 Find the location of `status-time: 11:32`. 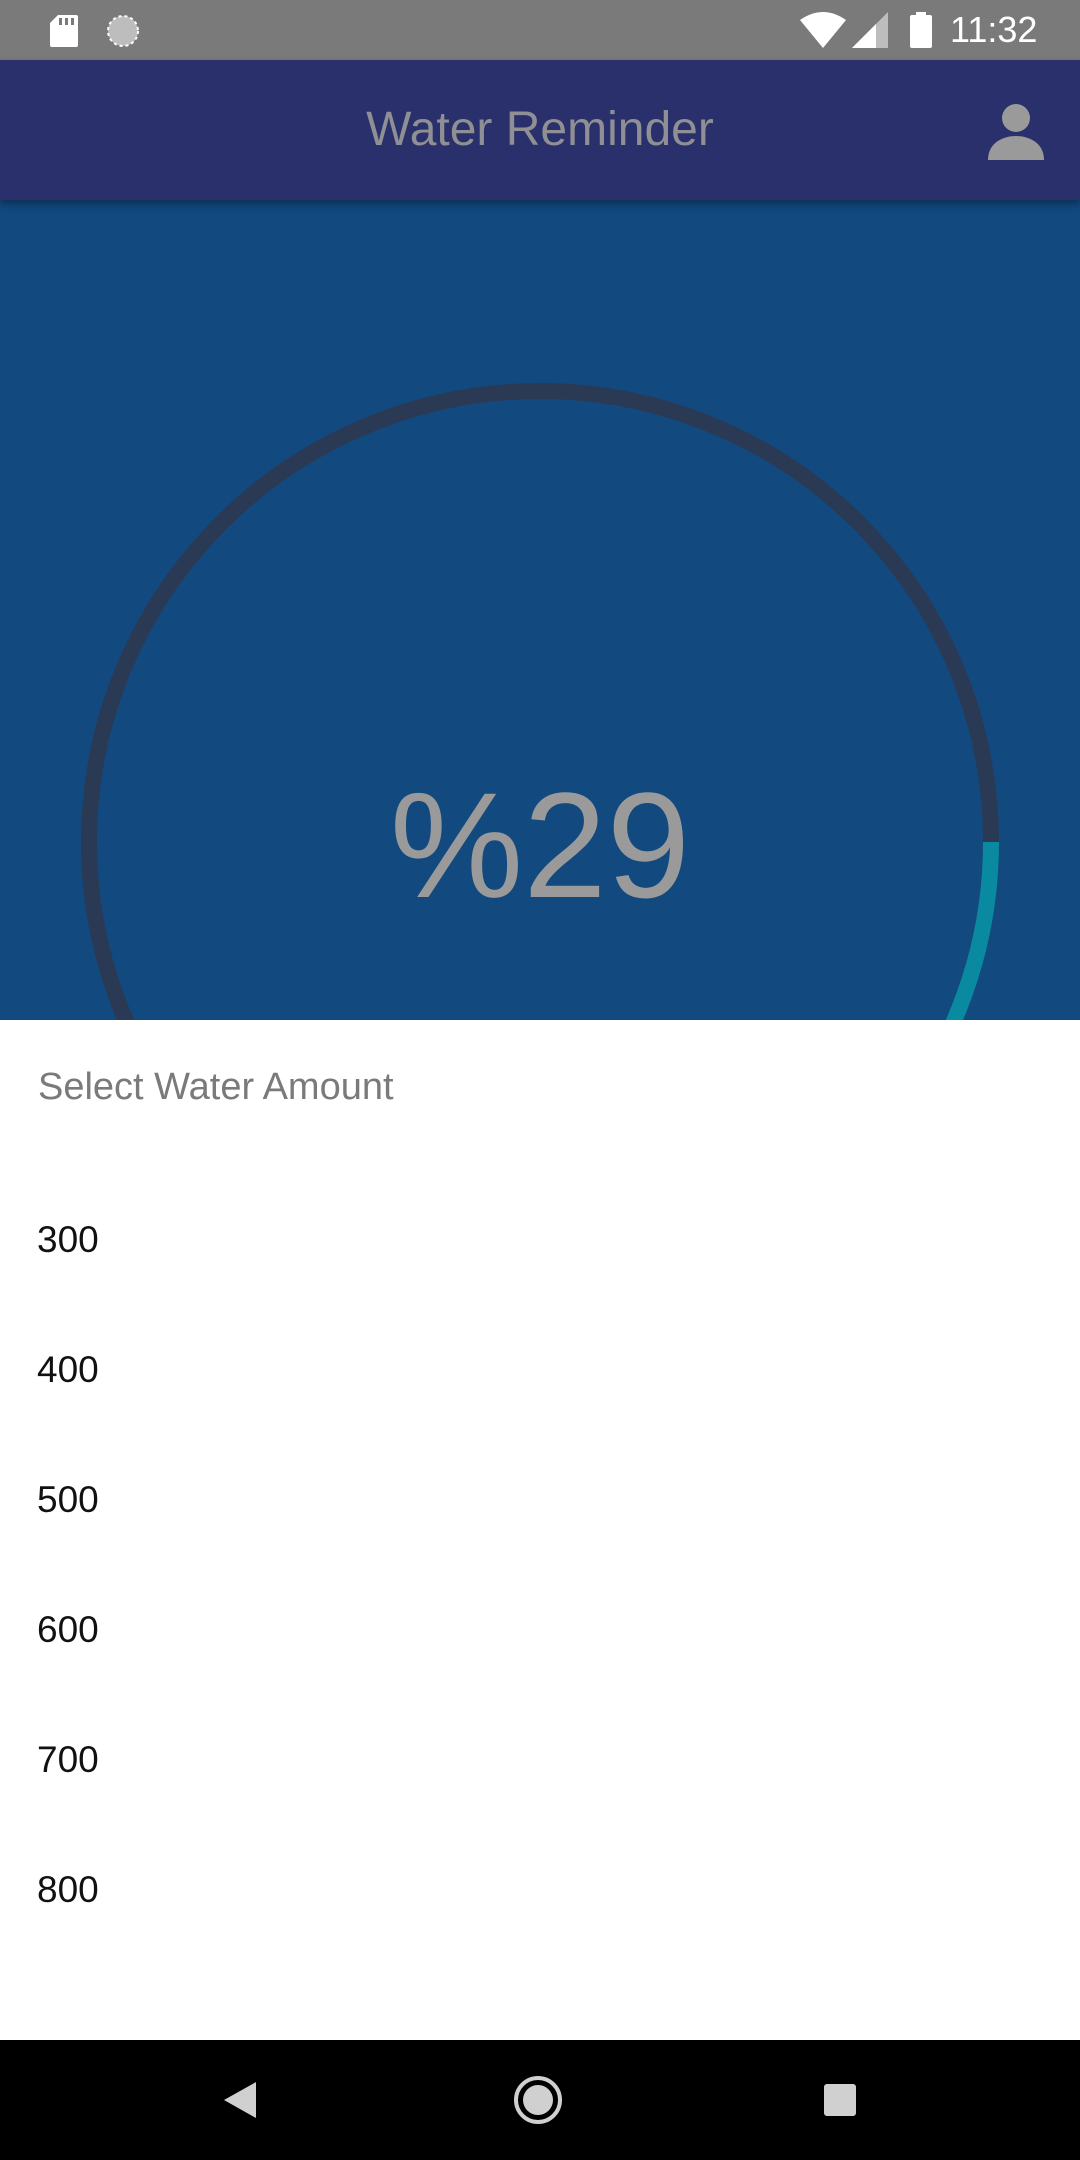

status-time: 11:32 is located at coordinates (994, 29).